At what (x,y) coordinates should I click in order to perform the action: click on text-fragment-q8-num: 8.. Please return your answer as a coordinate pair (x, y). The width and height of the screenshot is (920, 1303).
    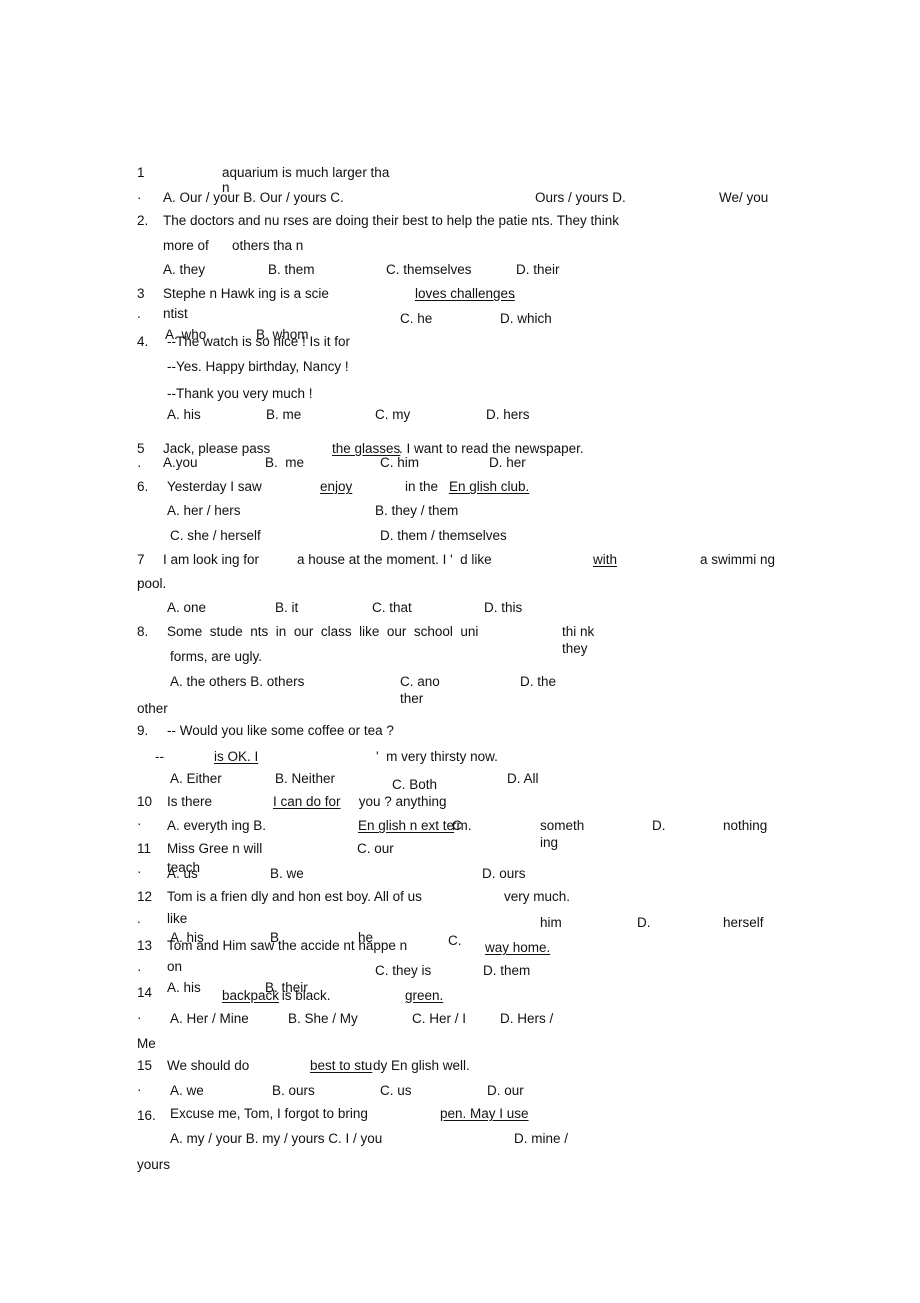
    Looking at the image, I should click on (143, 631).